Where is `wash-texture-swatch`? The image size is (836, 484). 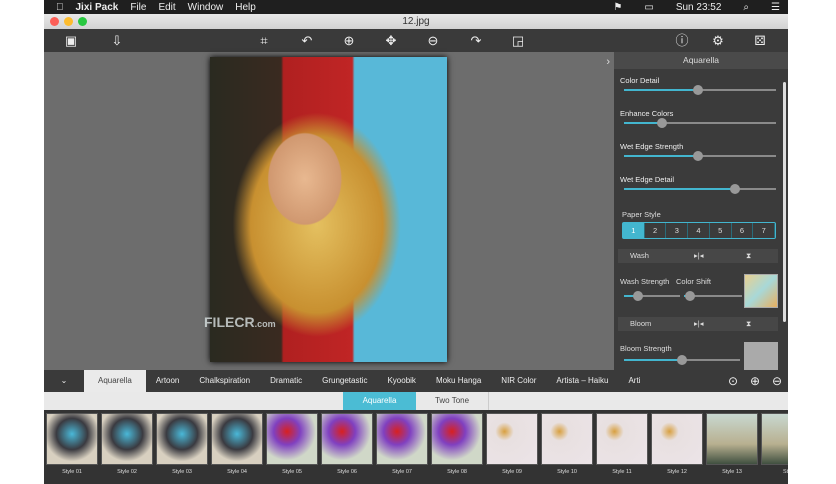 wash-texture-swatch is located at coordinates (761, 291).